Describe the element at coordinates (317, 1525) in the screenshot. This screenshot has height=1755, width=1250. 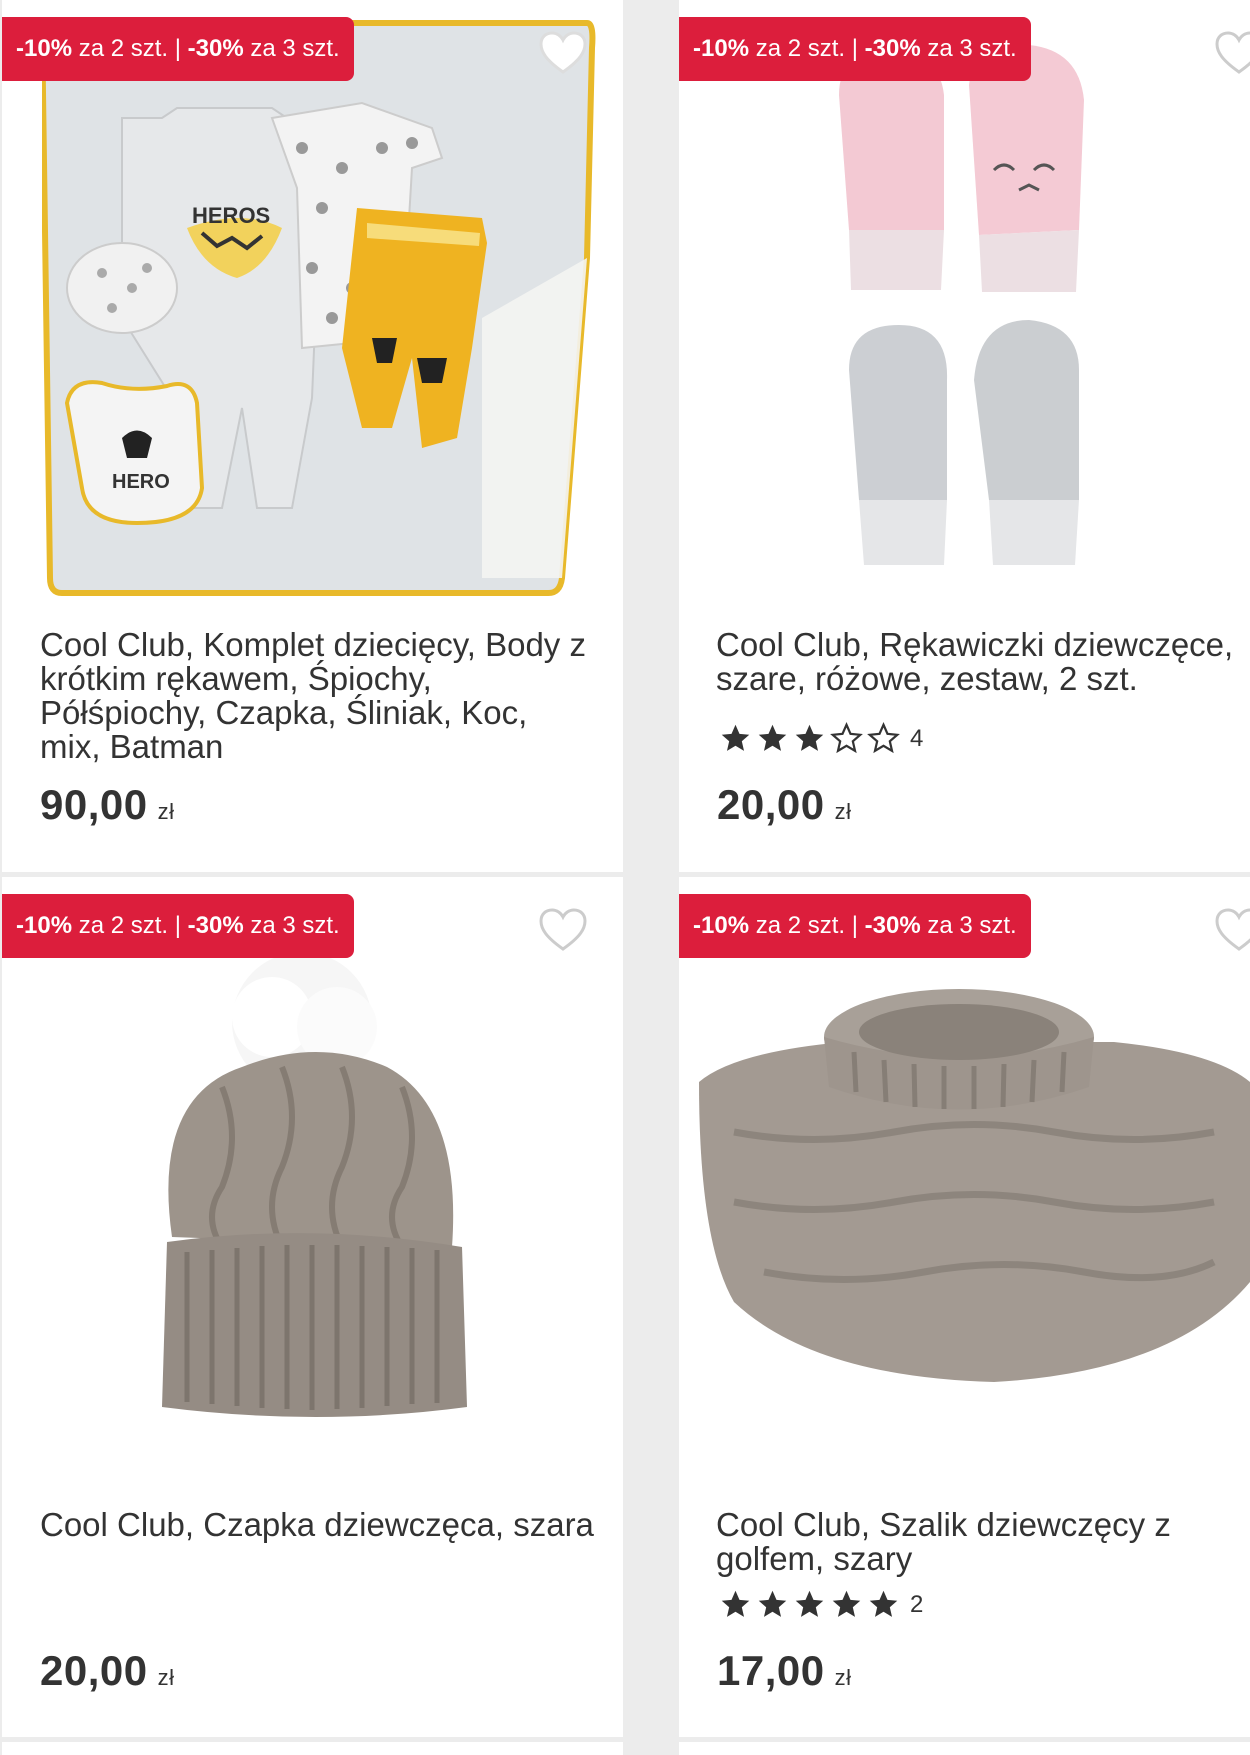
I see `product-title: Cool Club, Czapka dziewczęca, szara` at that location.